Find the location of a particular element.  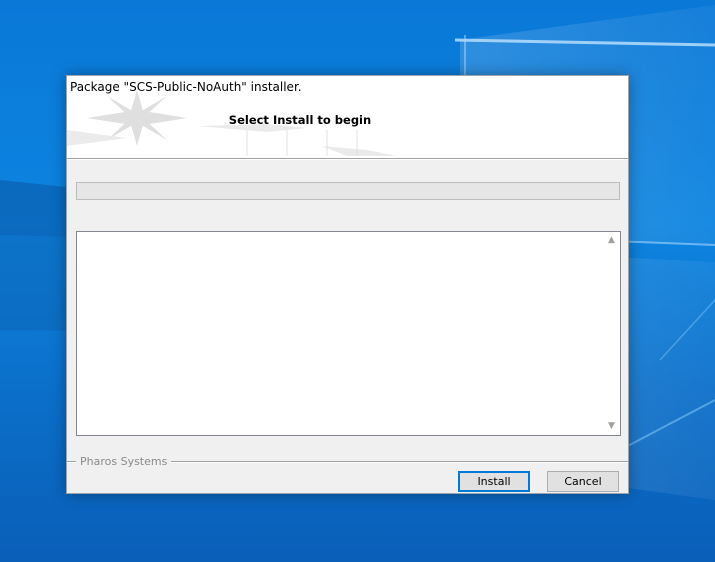

banner-separator is located at coordinates (347, 159).